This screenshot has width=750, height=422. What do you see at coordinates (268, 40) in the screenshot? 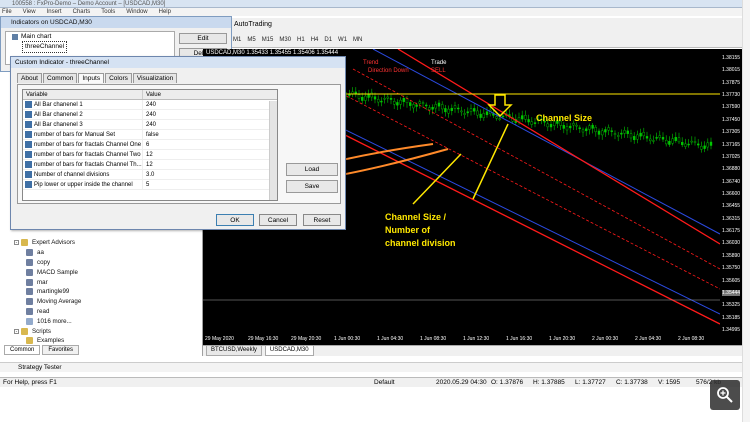
I see `timeframe-m15: M15` at bounding box center [268, 40].